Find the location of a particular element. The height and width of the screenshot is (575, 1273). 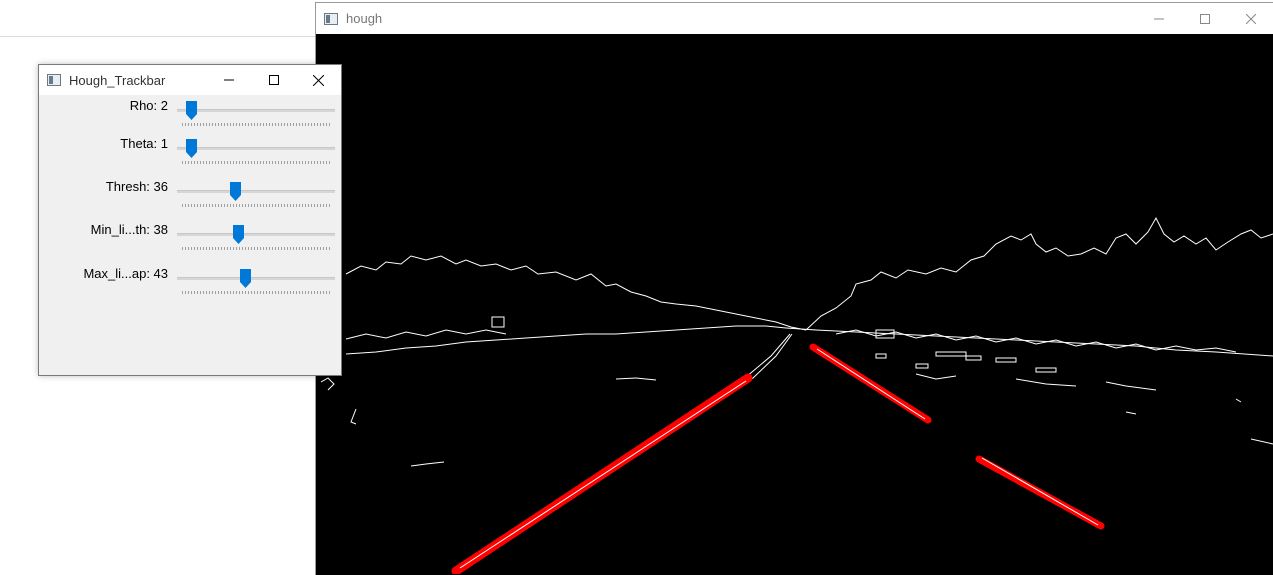

trackbar-thumb-thresh is located at coordinates (236, 191).